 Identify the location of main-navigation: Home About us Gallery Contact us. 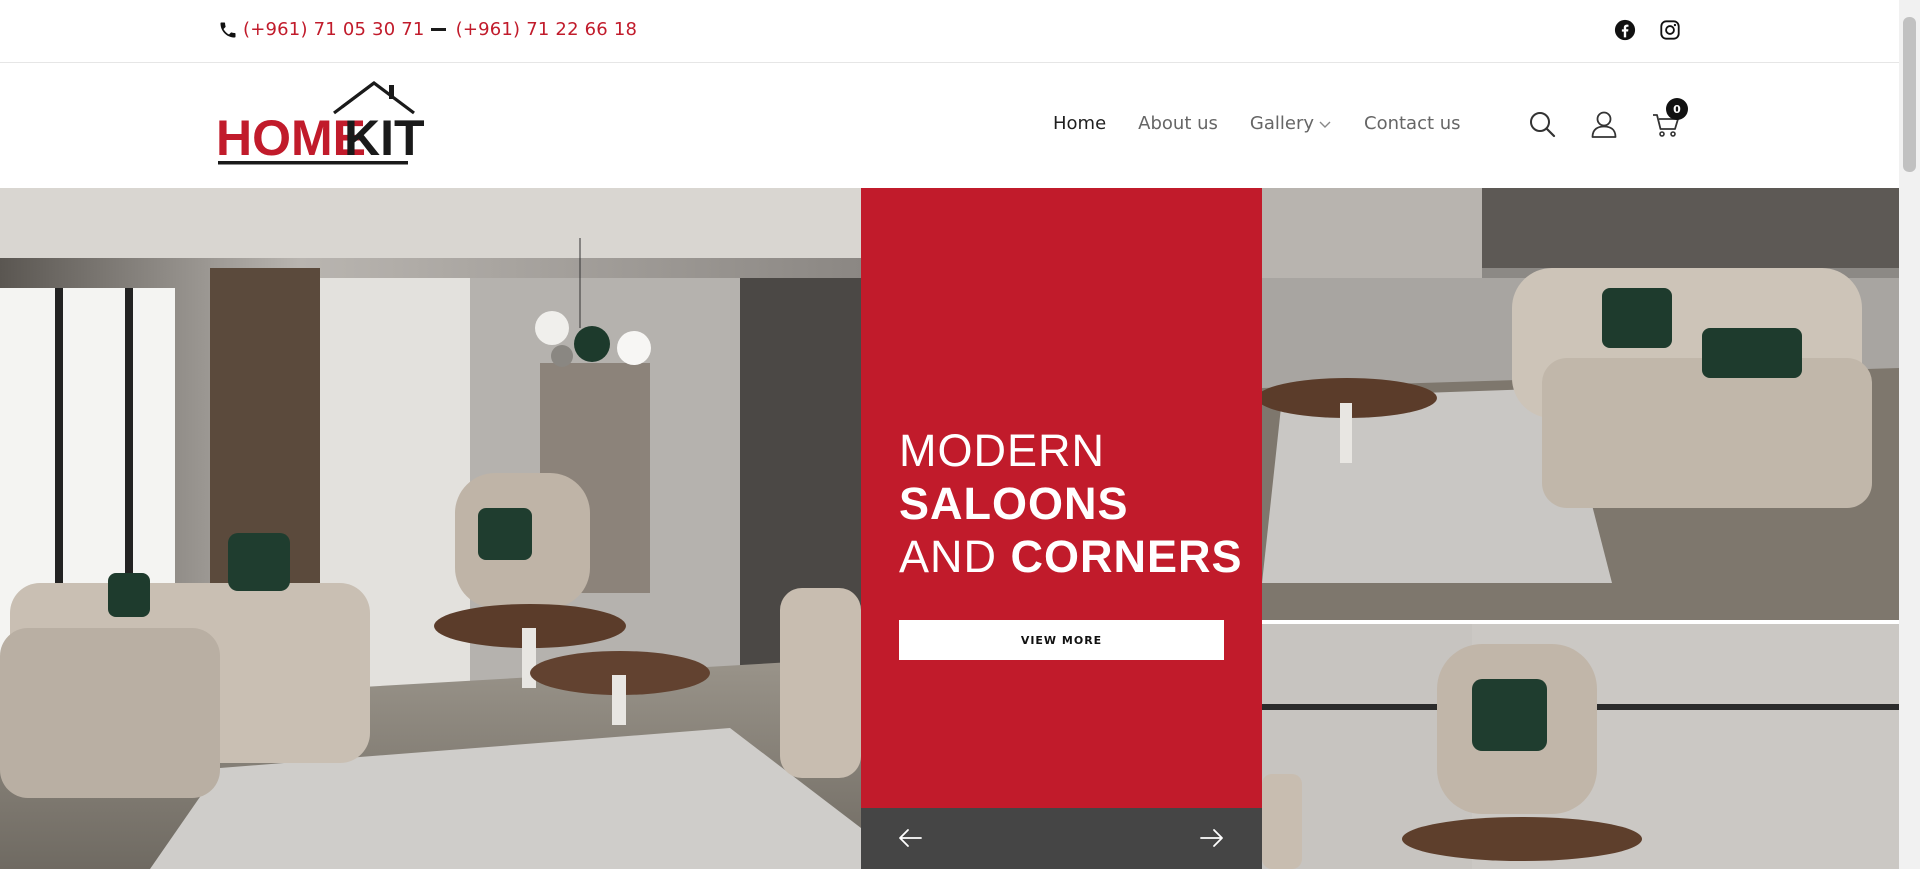
(1273, 123).